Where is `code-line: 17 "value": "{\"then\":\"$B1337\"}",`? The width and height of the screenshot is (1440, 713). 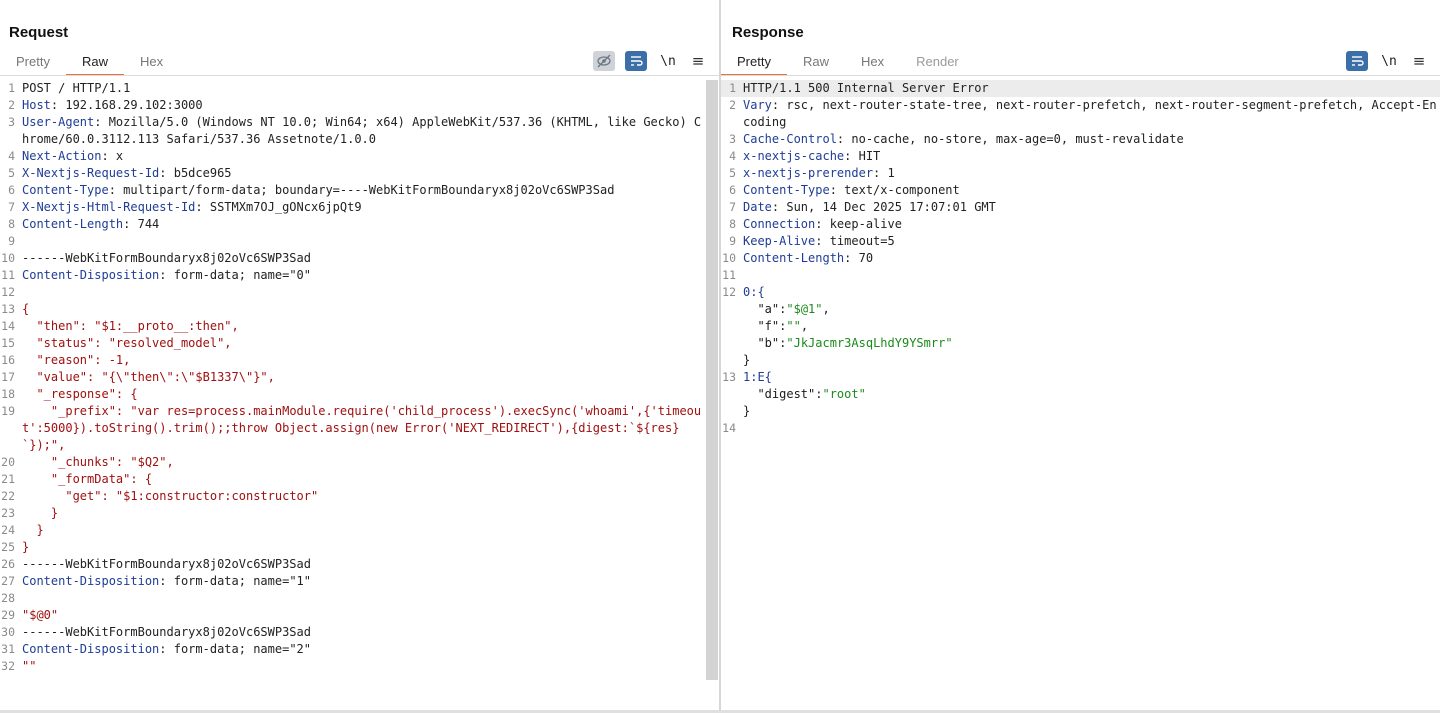 code-line: 17 "value": "{\"then\":\"$B1337\"}", is located at coordinates (353, 377).